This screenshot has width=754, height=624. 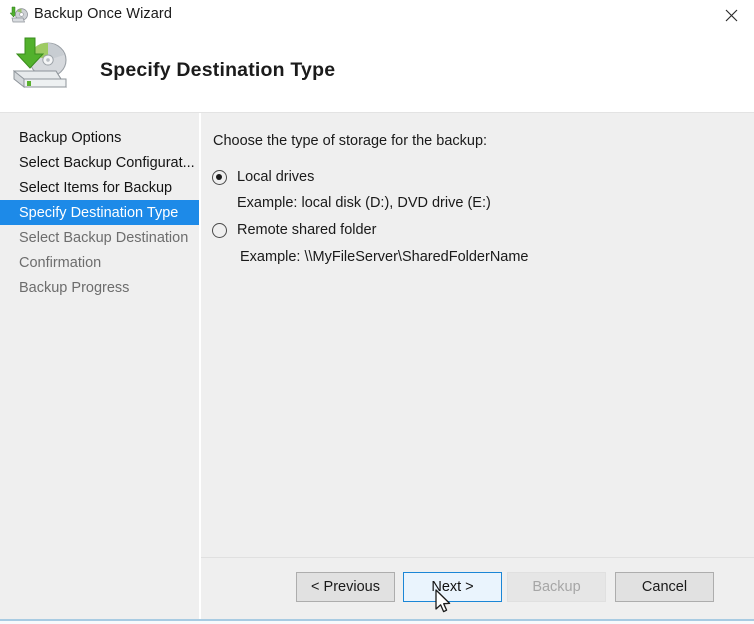 What do you see at coordinates (40, 65) in the screenshot?
I see `backup-to-disk-icon` at bounding box center [40, 65].